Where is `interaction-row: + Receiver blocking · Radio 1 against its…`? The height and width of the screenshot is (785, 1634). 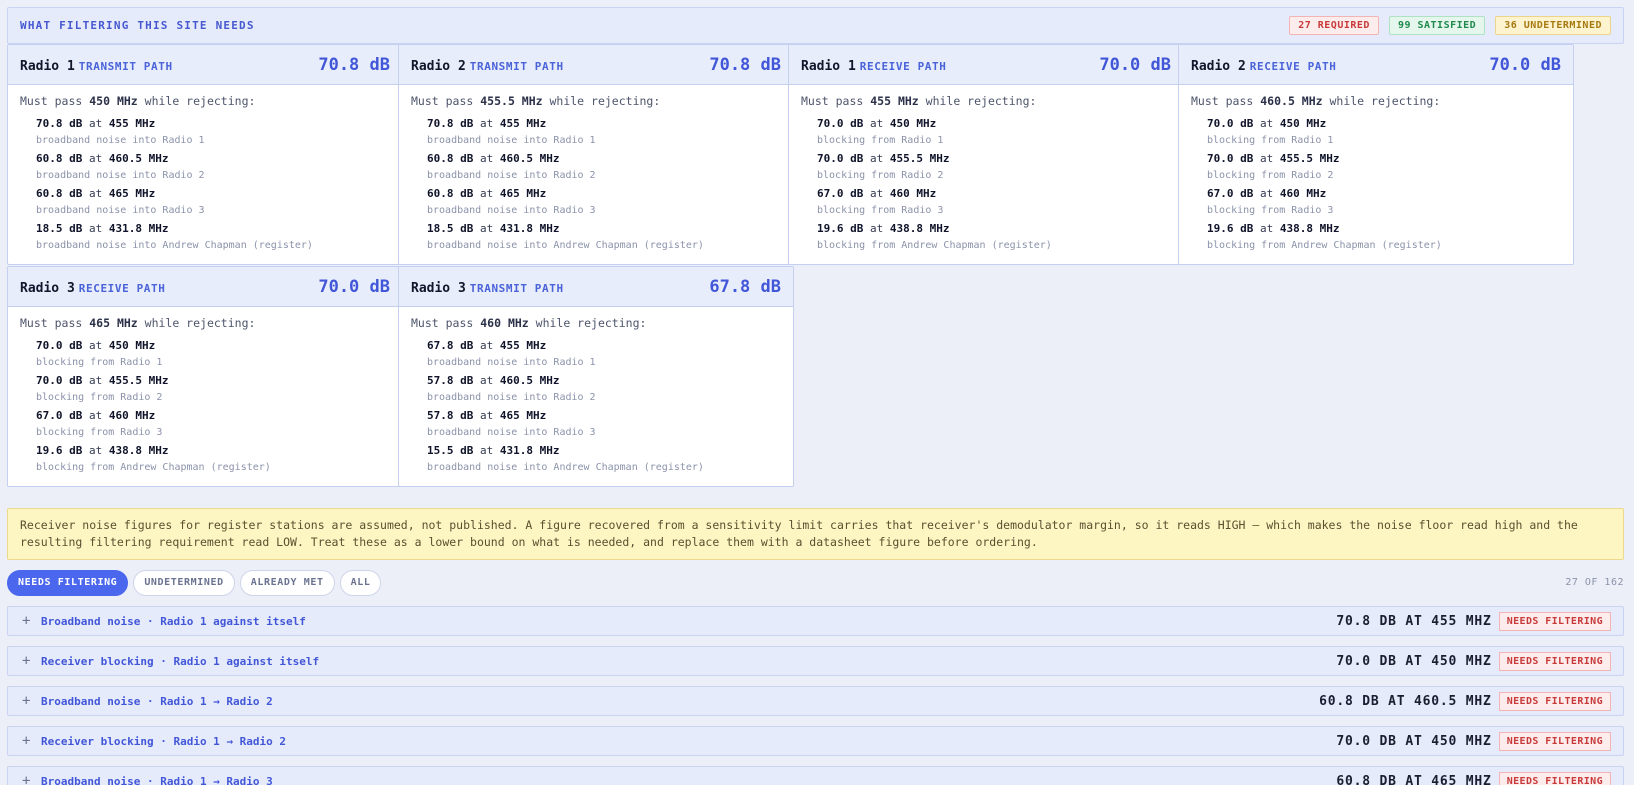
interaction-row: + Receiver blocking · Radio 1 against its… is located at coordinates (815, 661).